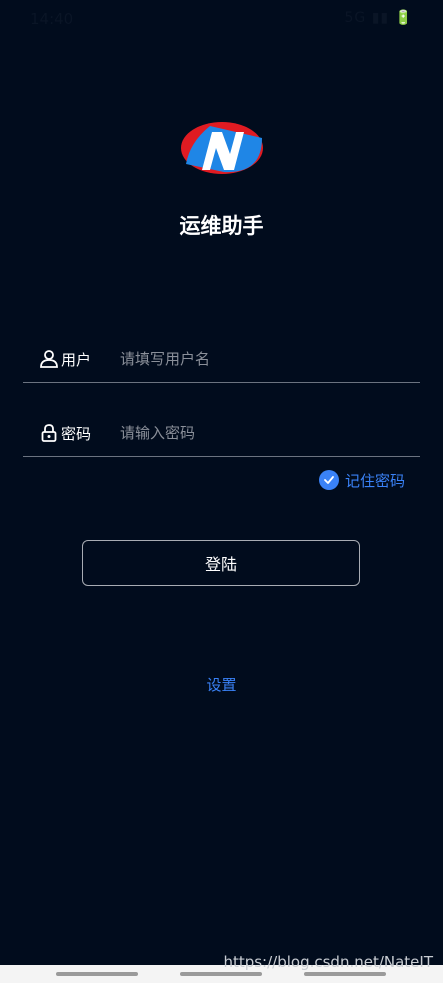 This screenshot has width=443, height=983. I want to click on nav-home-handle, so click(221, 974).